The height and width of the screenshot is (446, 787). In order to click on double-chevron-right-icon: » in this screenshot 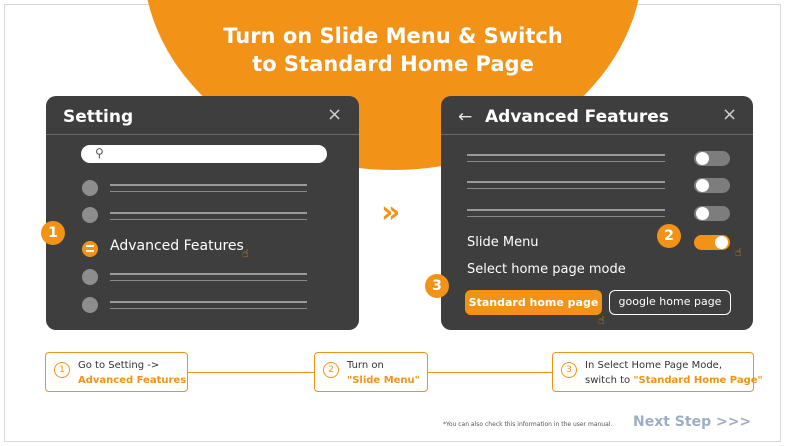, I will do `click(391, 212)`.